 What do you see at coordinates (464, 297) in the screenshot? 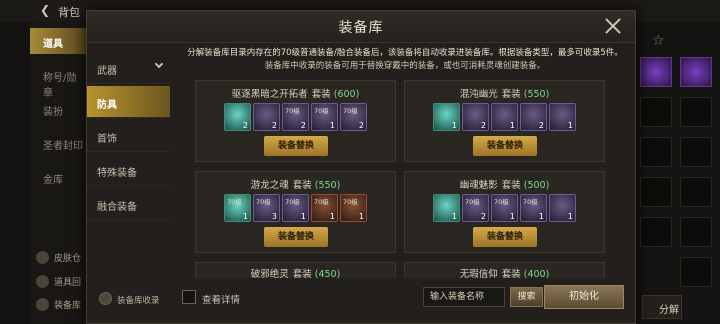
I see `search-input` at bounding box center [464, 297].